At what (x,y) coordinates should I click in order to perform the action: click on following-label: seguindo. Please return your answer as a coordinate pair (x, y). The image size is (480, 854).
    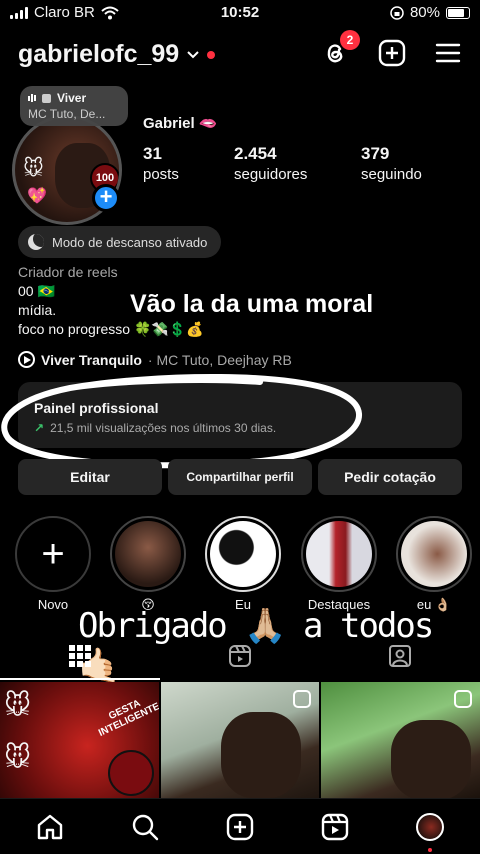
    Looking at the image, I should click on (391, 174).